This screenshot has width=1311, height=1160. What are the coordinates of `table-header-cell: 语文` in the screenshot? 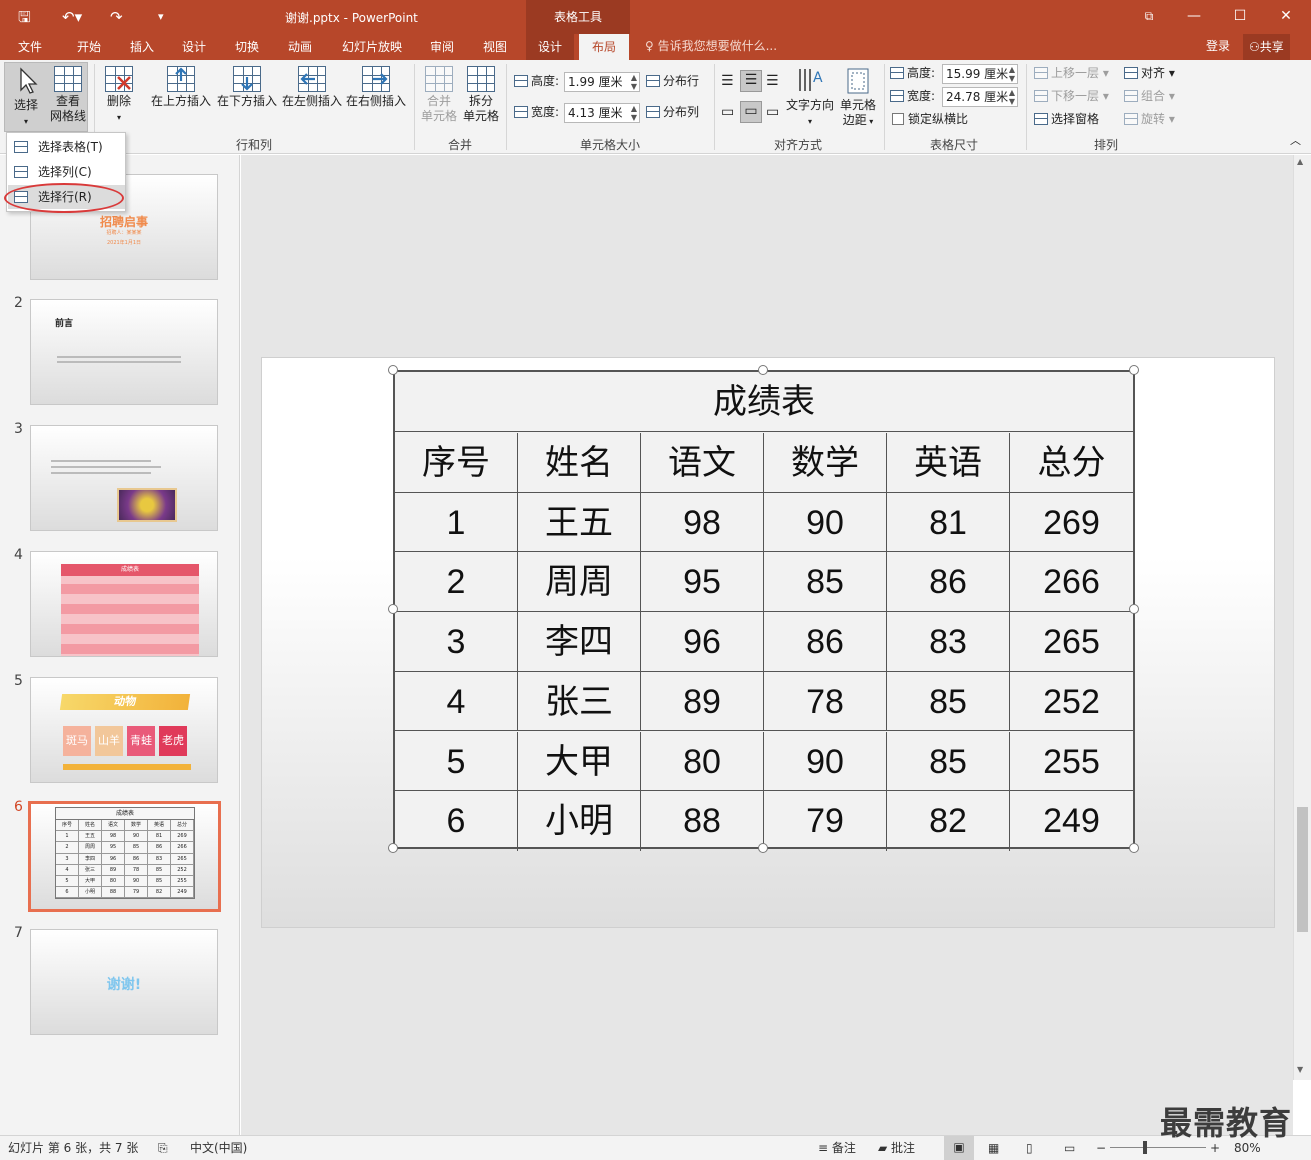 It's located at (702, 462).